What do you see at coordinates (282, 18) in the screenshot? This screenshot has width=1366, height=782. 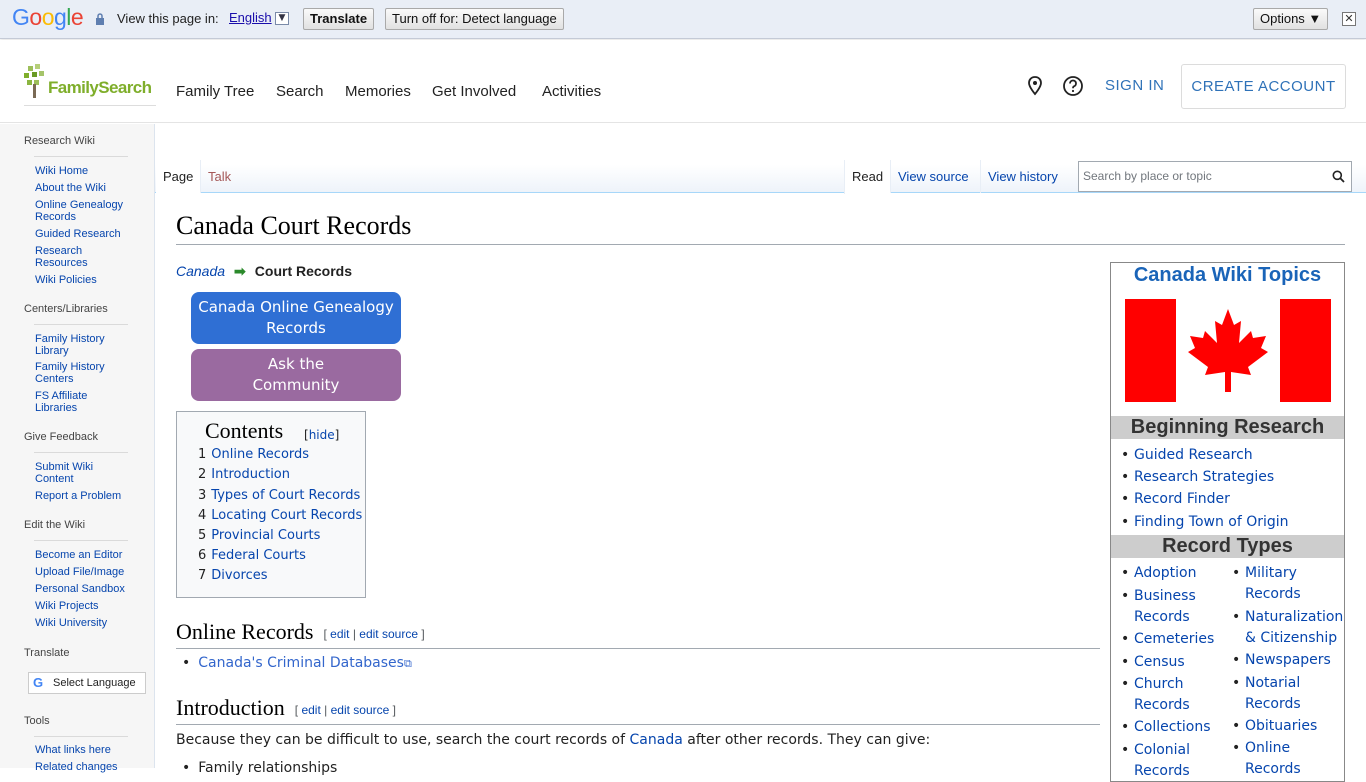 I see `language-dropdown-icon: ▼` at bounding box center [282, 18].